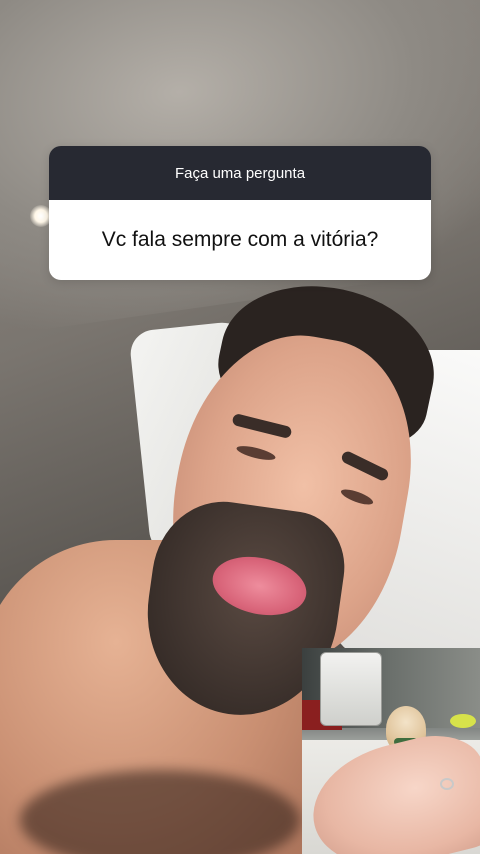  Describe the element at coordinates (447, 784) in the screenshot. I see `inset-ring` at that location.